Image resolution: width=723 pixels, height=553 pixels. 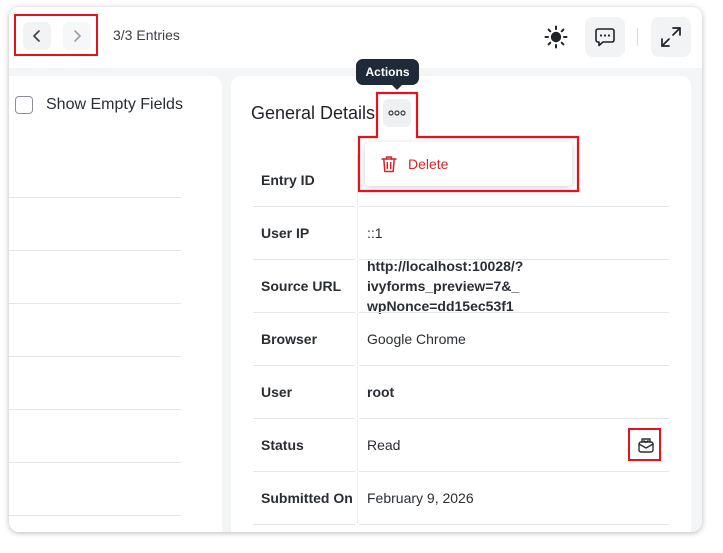 I want to click on mark-unread-button, so click(x=646, y=445).